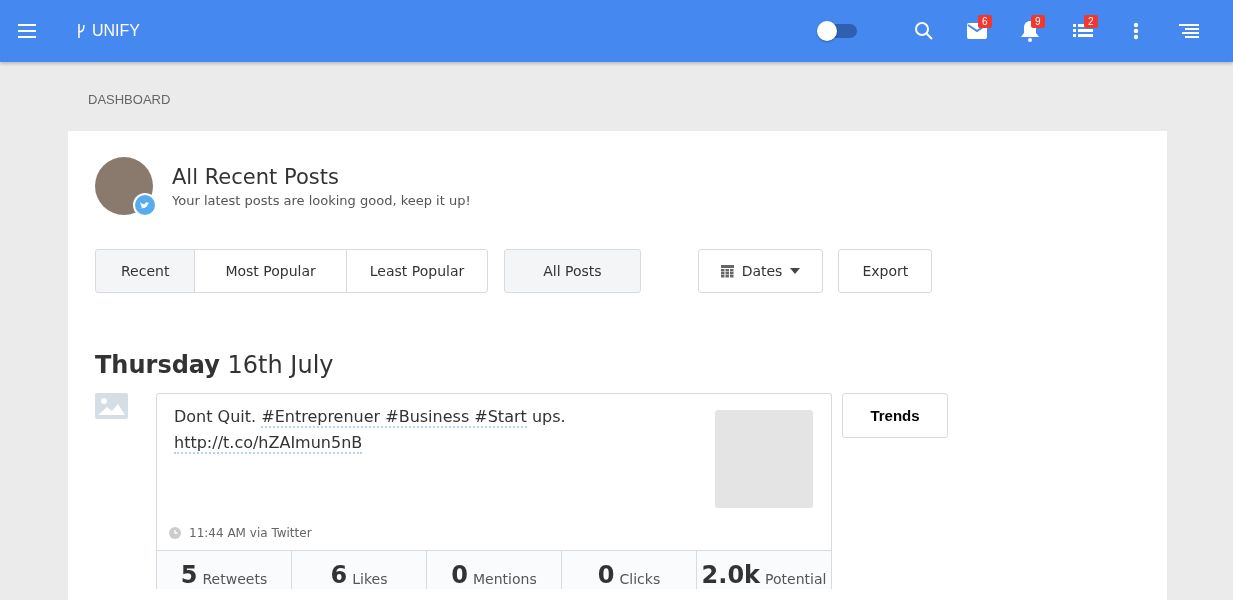 The image size is (1233, 600). I want to click on search-icon, so click(923, 31).